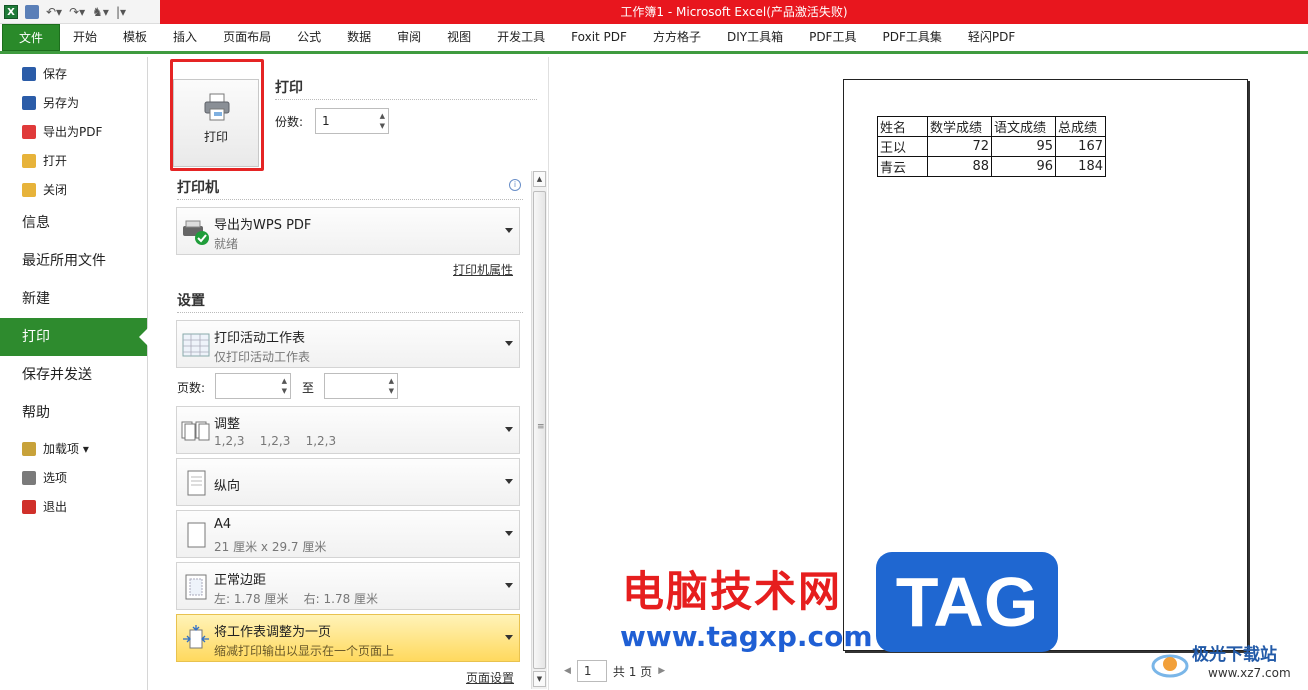 Image resolution: width=1308 pixels, height=690 pixels. What do you see at coordinates (1234, 655) in the screenshot?
I see `site-logo-name: 极光下载站` at bounding box center [1234, 655].